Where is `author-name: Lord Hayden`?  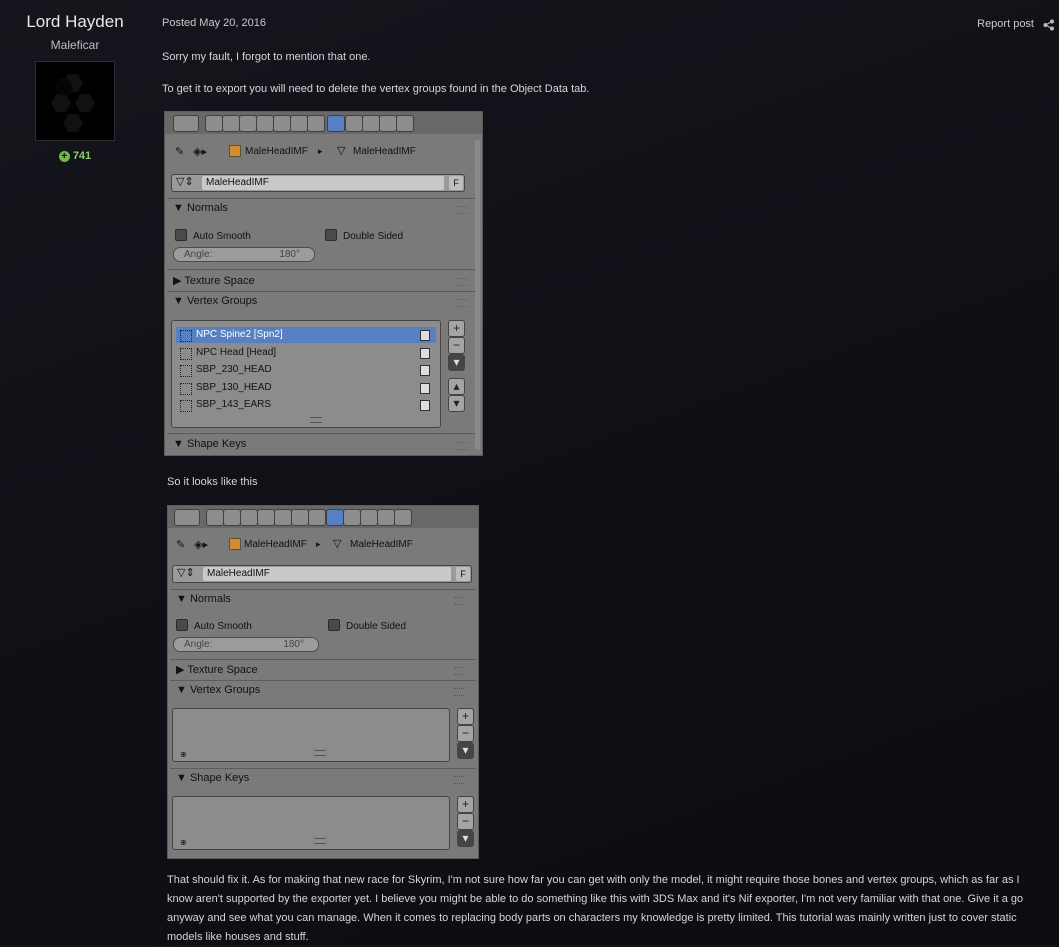
author-name: Lord Hayden is located at coordinates (75, 22).